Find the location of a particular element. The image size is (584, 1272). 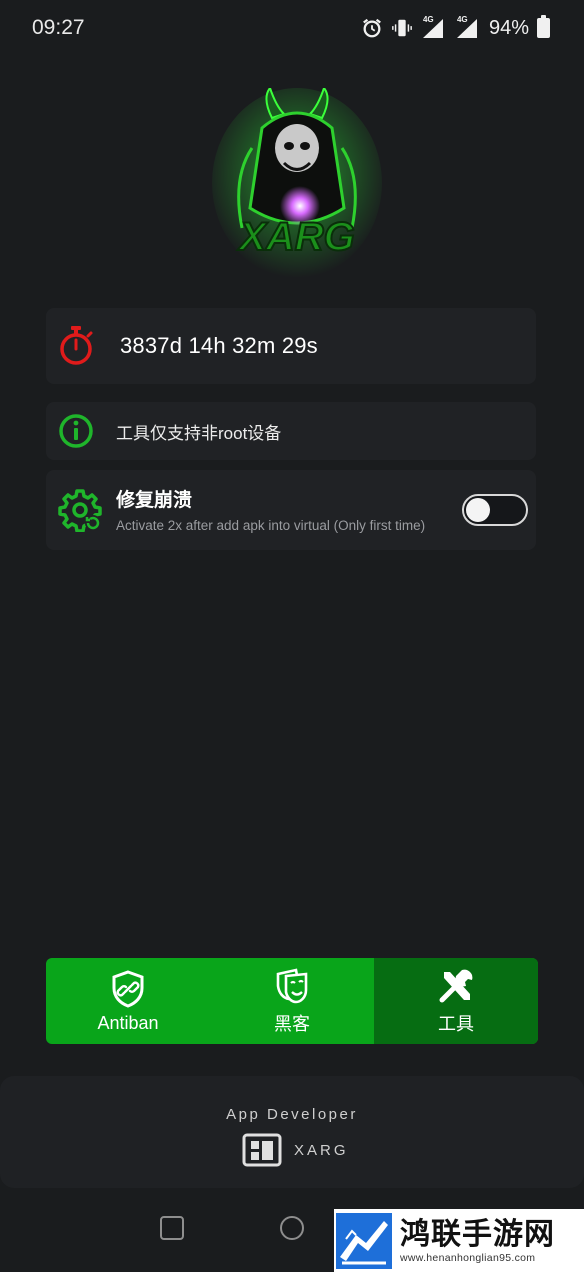

watermark: 鸿联手游网 www.henanhonglian95.com is located at coordinates (459, 1240).